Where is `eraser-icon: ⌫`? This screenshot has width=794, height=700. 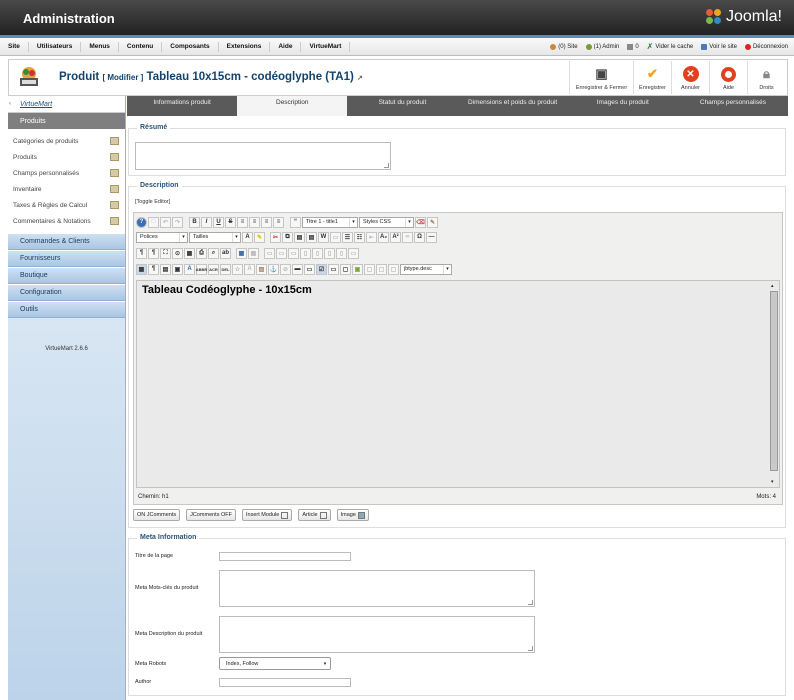 eraser-icon: ⌫ is located at coordinates (420, 222).